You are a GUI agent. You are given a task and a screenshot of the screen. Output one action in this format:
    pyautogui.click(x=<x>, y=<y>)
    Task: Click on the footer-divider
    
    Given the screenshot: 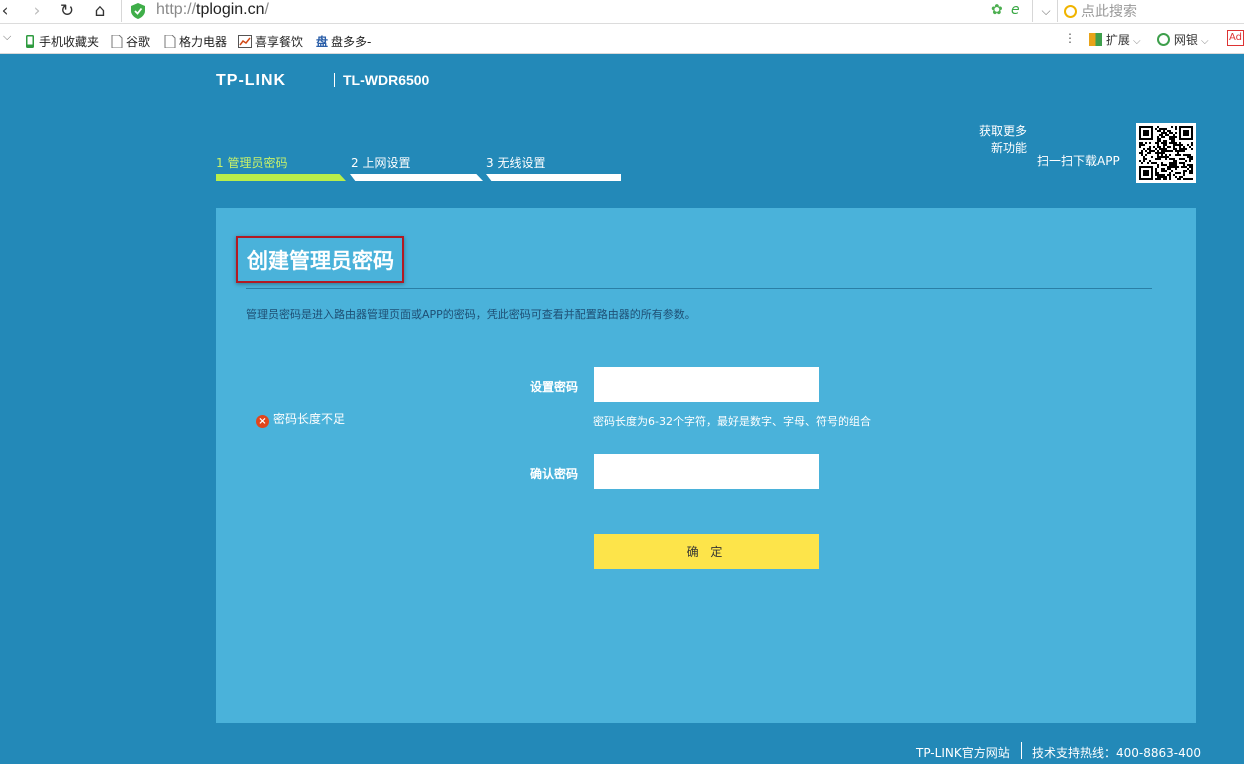 What is the action you would take?
    pyautogui.click(x=1021, y=750)
    